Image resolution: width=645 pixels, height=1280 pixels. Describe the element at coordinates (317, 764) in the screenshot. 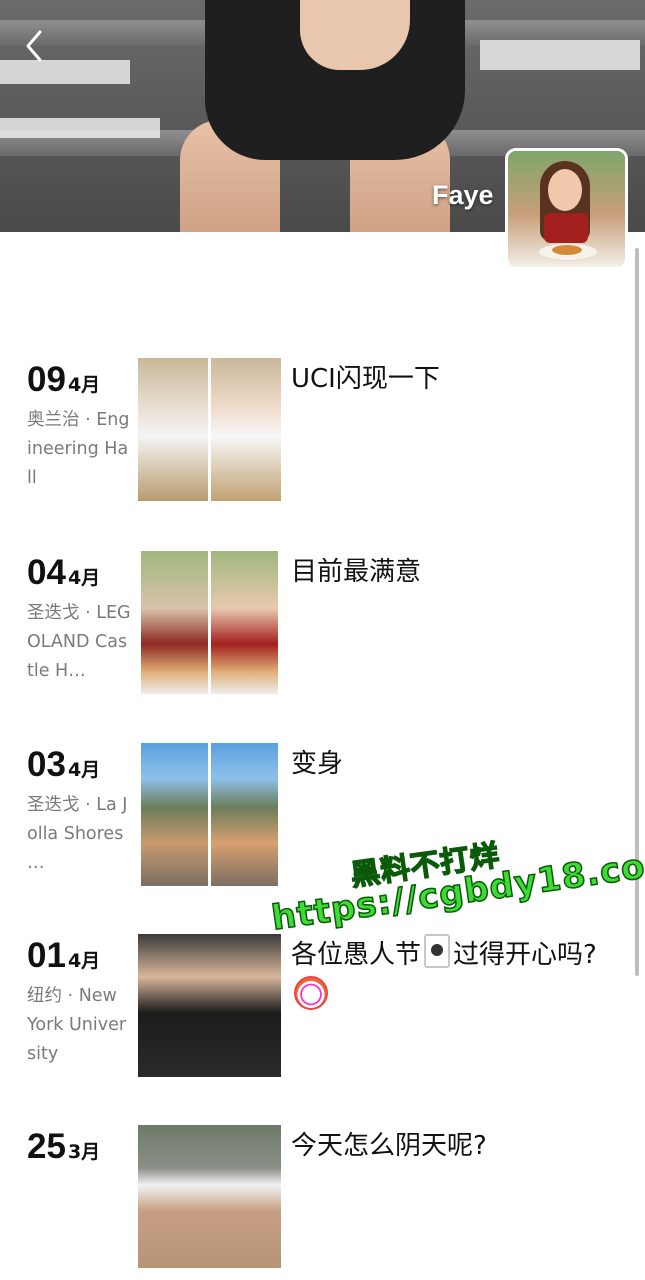

I see `post-caption: 变身` at that location.